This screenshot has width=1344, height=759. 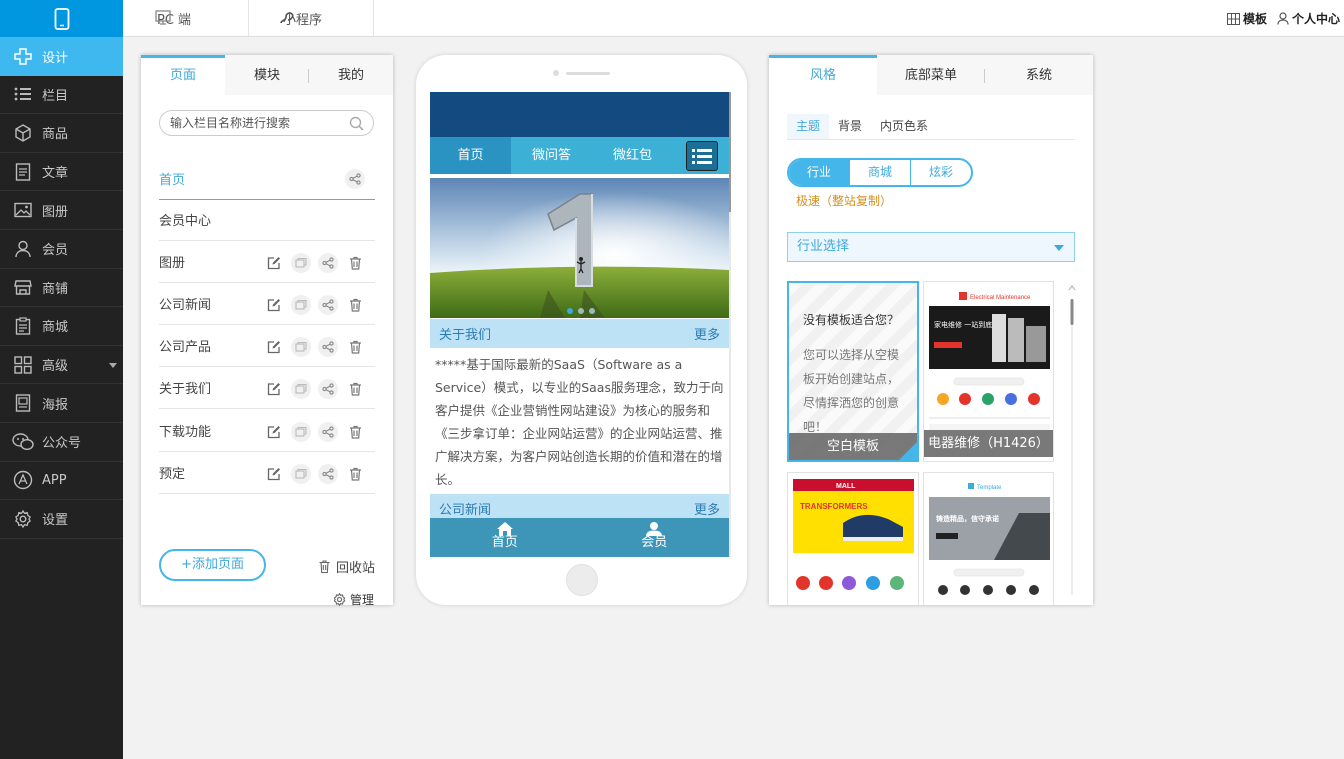 I want to click on template-card-blank: 没有模板适合您？ 您可以选择从空模板开始创建站点，尽情挥洒您的创意吧！ 空白模板, so click(x=853, y=371).